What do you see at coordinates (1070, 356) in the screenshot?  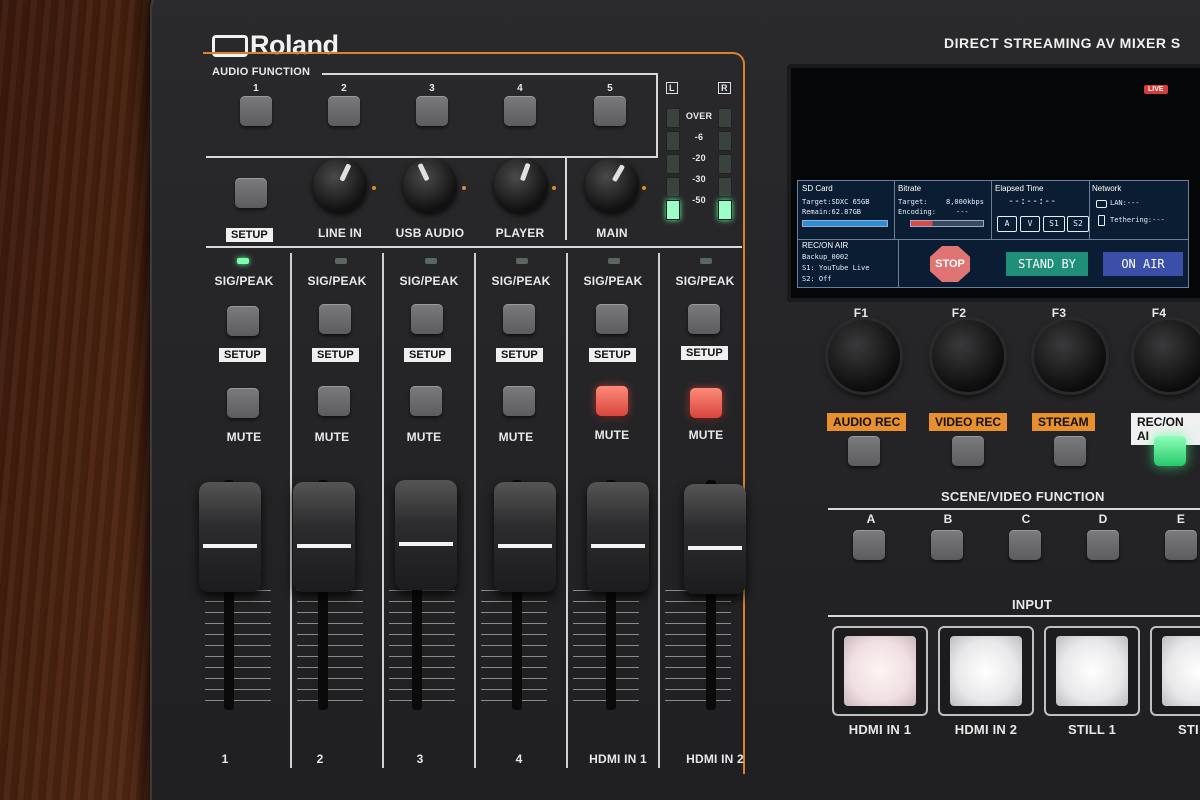 I see `f3-knob` at bounding box center [1070, 356].